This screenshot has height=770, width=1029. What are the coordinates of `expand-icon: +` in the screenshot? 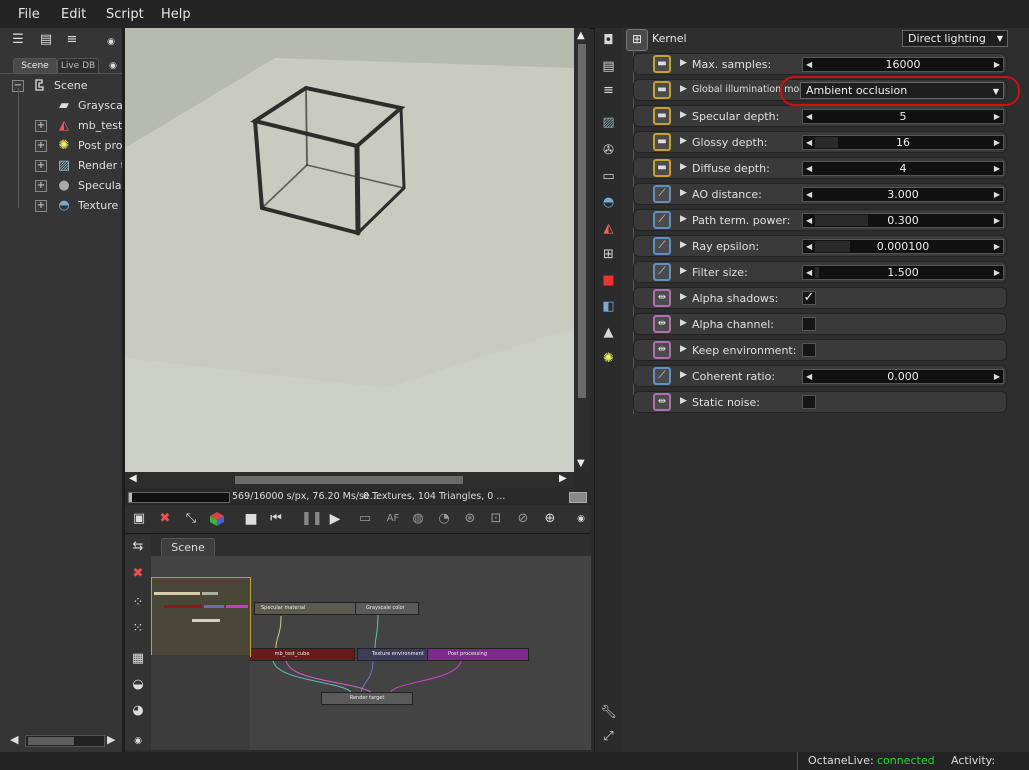 It's located at (41, 166).